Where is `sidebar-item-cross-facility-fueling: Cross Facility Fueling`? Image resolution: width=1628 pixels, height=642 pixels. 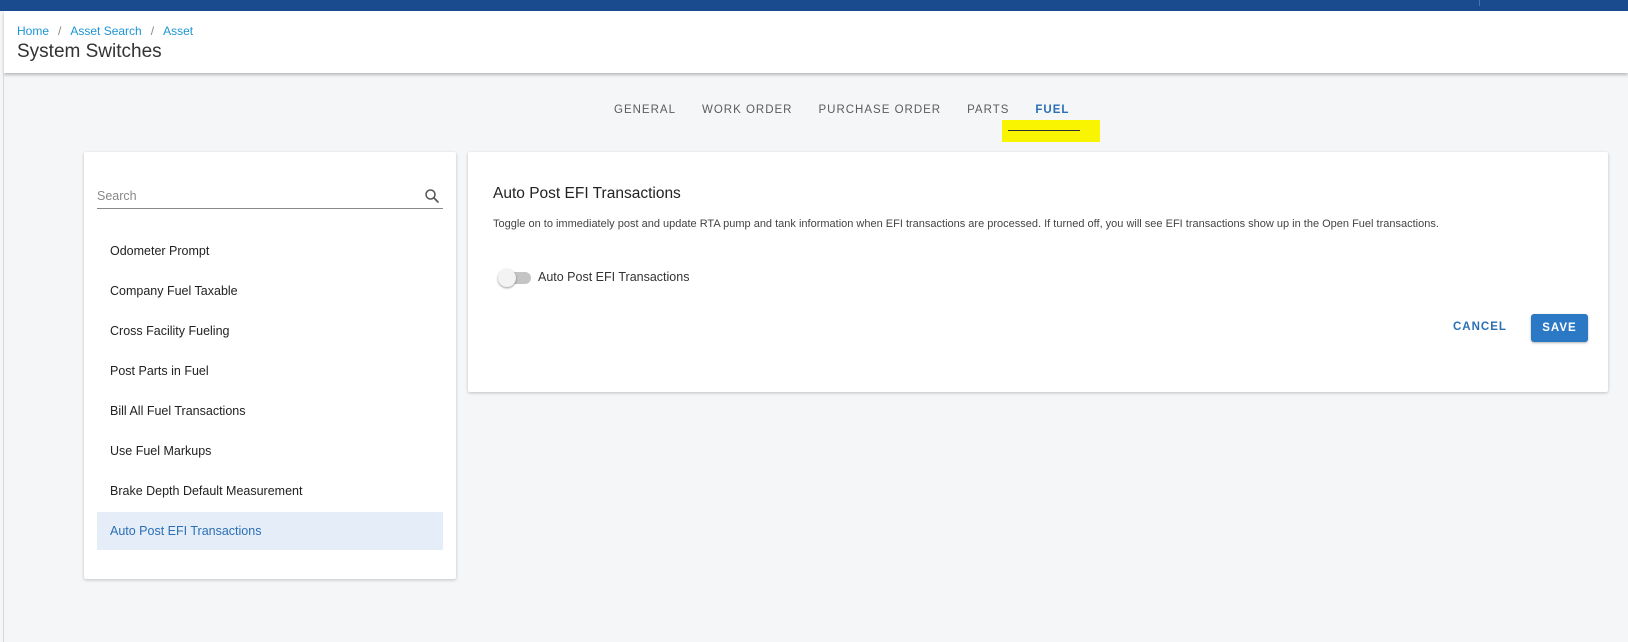
sidebar-item-cross-facility-fueling: Cross Facility Fueling is located at coordinates (270, 331).